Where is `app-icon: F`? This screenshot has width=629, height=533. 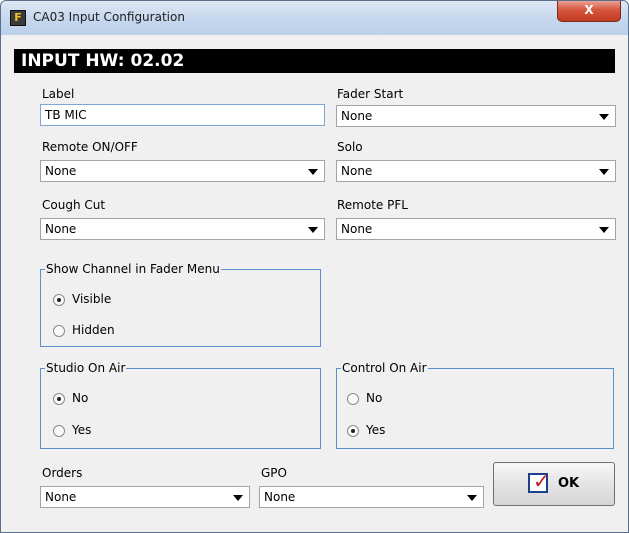 app-icon: F is located at coordinates (18, 18).